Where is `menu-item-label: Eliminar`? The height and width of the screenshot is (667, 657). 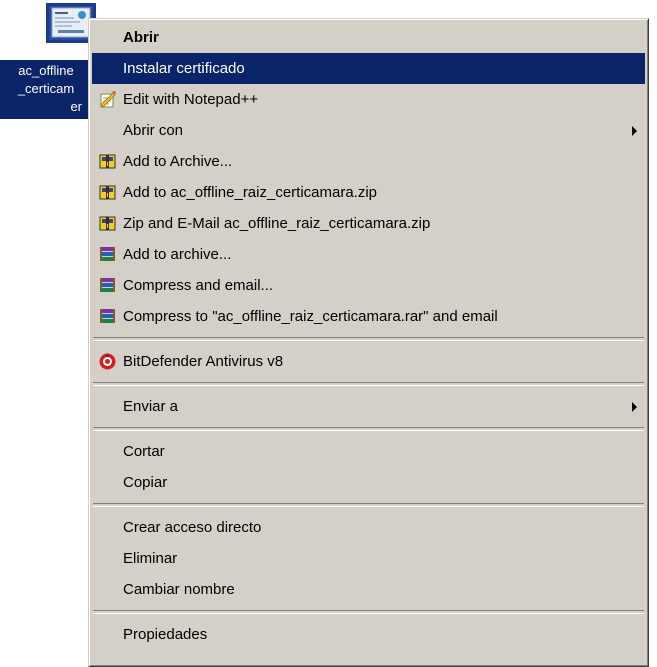 menu-item-label: Eliminar is located at coordinates (150, 558).